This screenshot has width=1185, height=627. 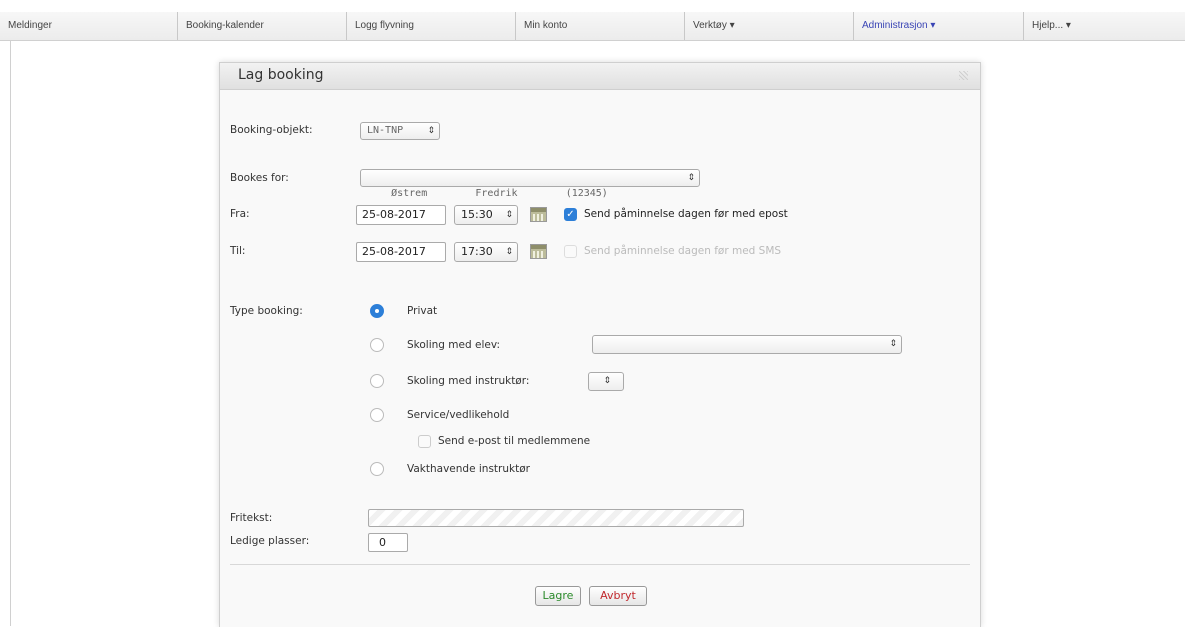 What do you see at coordinates (377, 469) in the screenshot?
I see `type-duty-instructor-radio` at bounding box center [377, 469].